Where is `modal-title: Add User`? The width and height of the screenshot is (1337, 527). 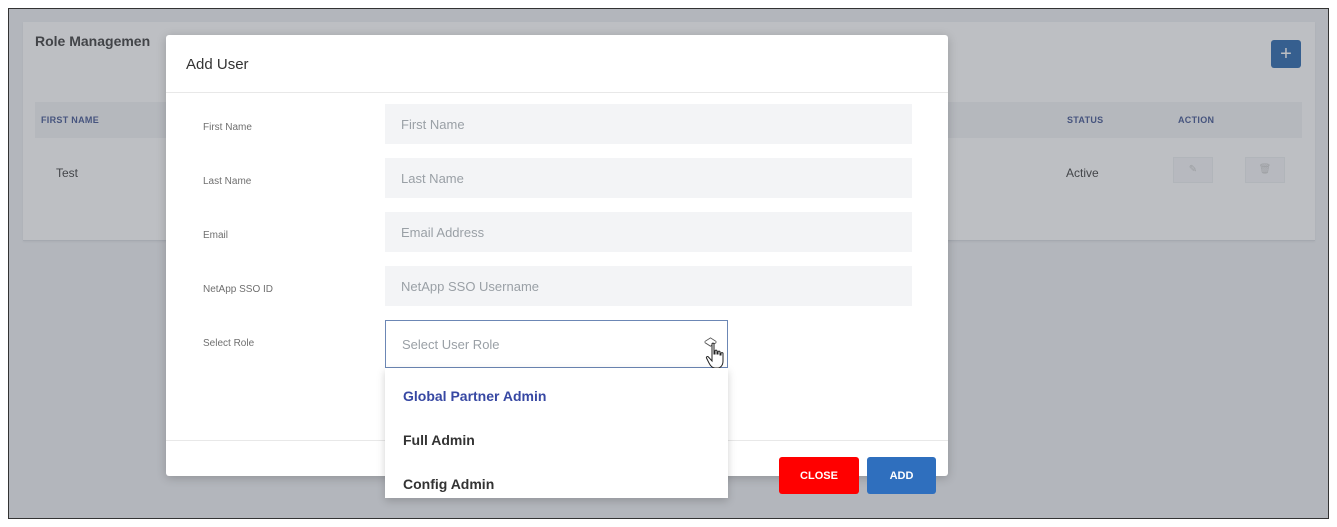 modal-title: Add User is located at coordinates (217, 64).